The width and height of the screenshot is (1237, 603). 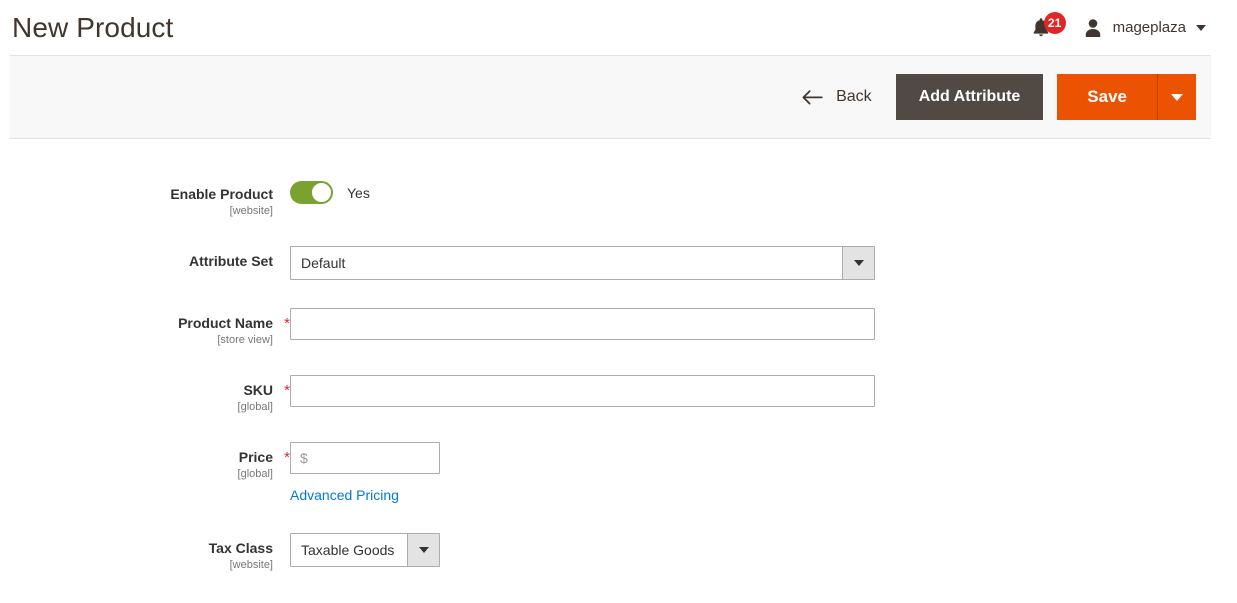 What do you see at coordinates (969, 97) in the screenshot?
I see `add-attribute-button: Add Attribute` at bounding box center [969, 97].